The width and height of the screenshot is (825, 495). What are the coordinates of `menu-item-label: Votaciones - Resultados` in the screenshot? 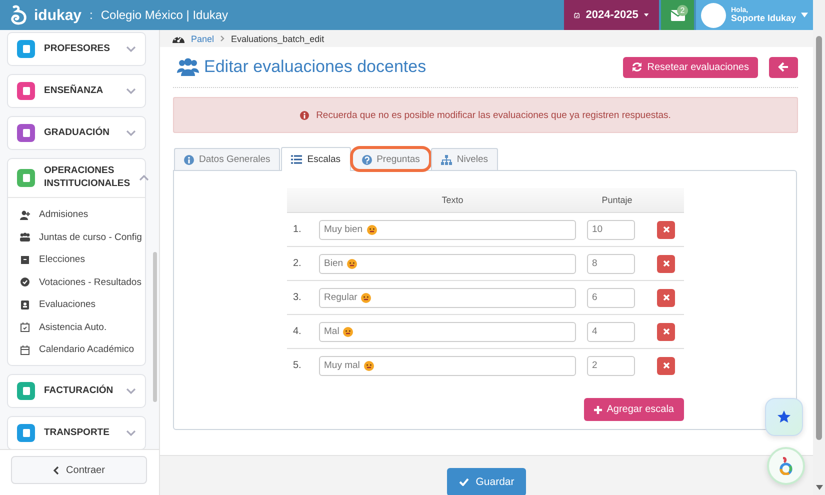 It's located at (90, 282).